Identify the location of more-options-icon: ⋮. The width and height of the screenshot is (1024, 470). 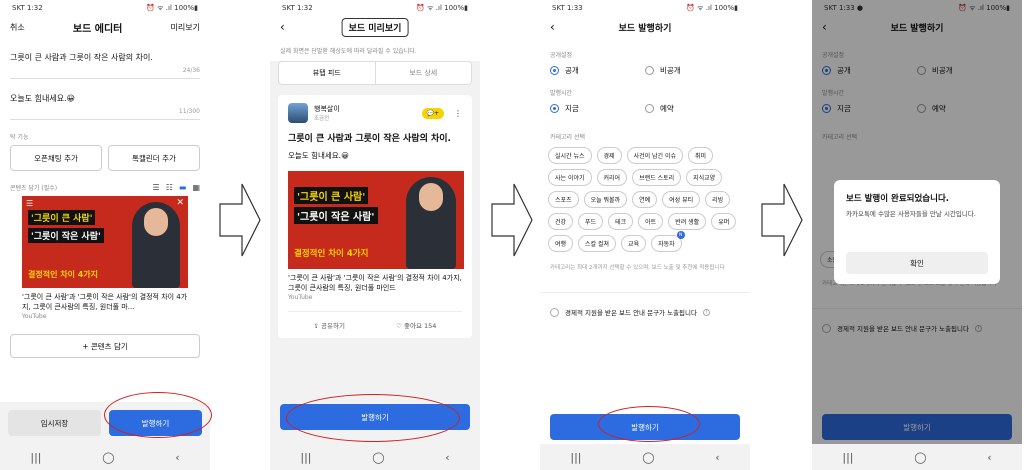
(458, 113).